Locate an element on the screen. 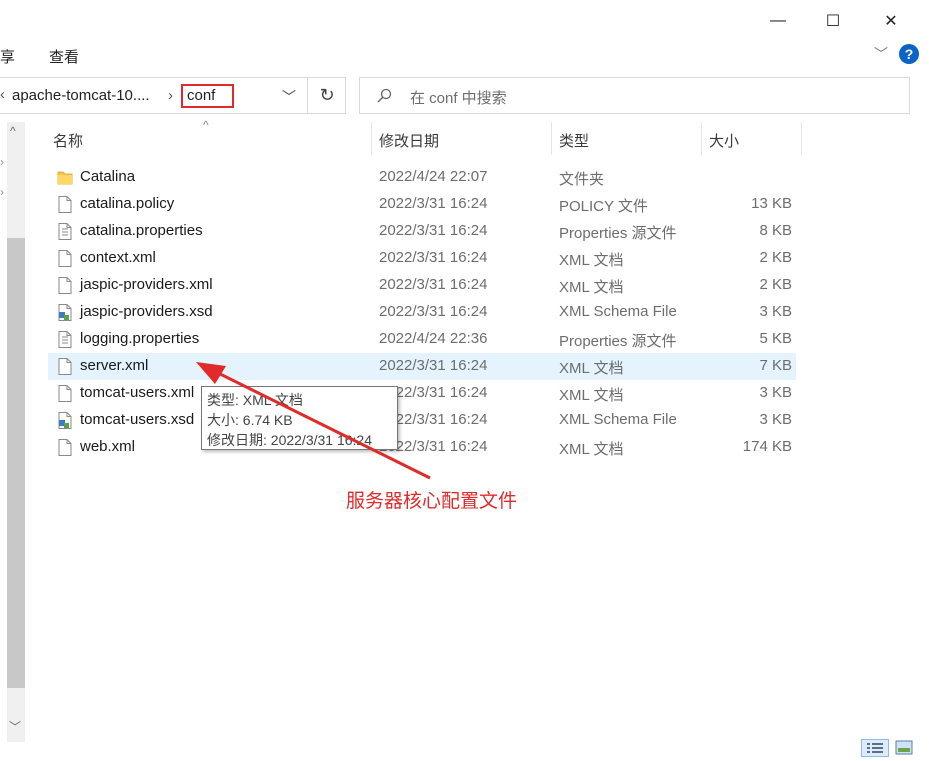 This screenshot has height=761, width=929. annotation-arrow is located at coordinates (313, 421).